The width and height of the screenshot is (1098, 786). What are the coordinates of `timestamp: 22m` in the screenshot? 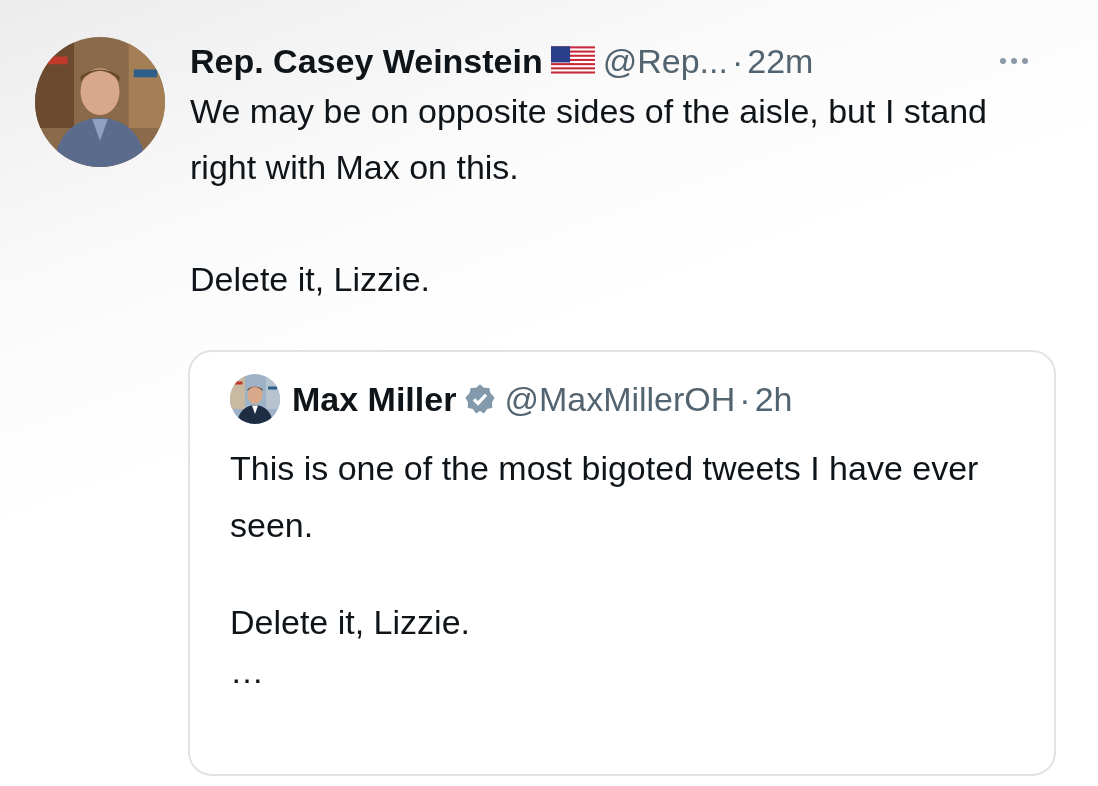 It's located at (780, 61).